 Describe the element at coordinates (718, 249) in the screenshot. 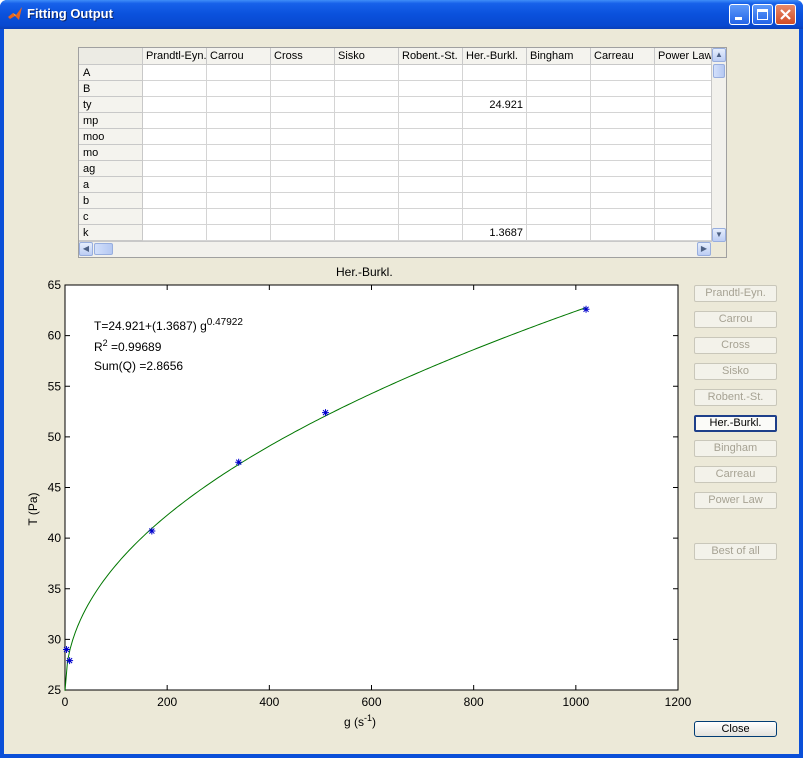

I see `scrollbar-corner` at that location.